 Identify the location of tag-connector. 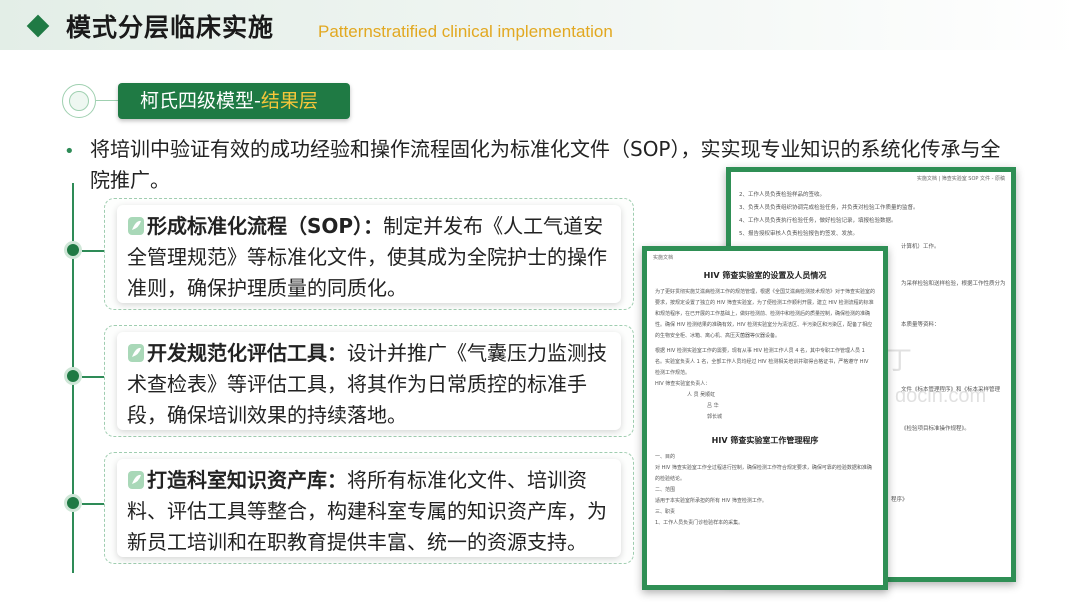
(107, 100).